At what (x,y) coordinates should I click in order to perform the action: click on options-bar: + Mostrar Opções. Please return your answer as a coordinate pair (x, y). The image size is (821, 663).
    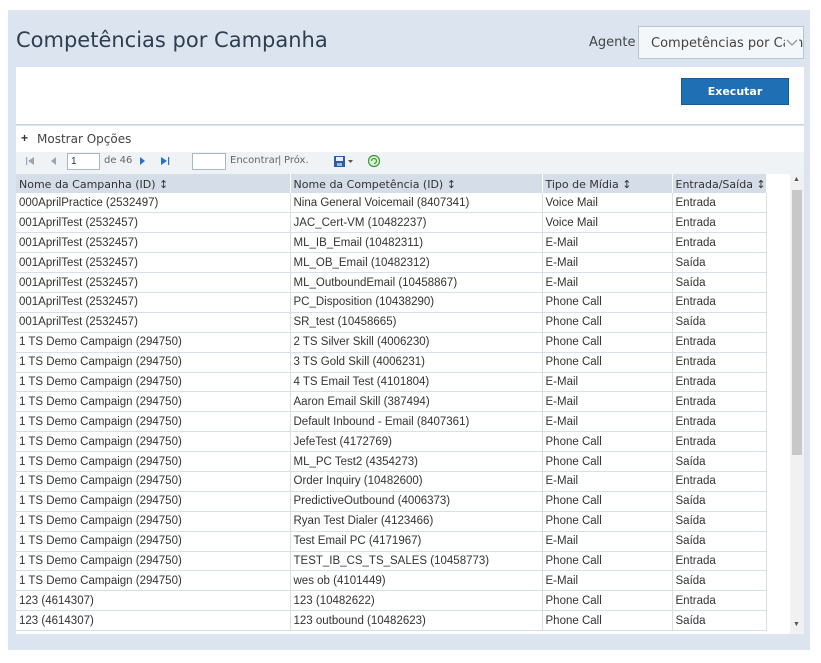
    Looking at the image, I should click on (410, 139).